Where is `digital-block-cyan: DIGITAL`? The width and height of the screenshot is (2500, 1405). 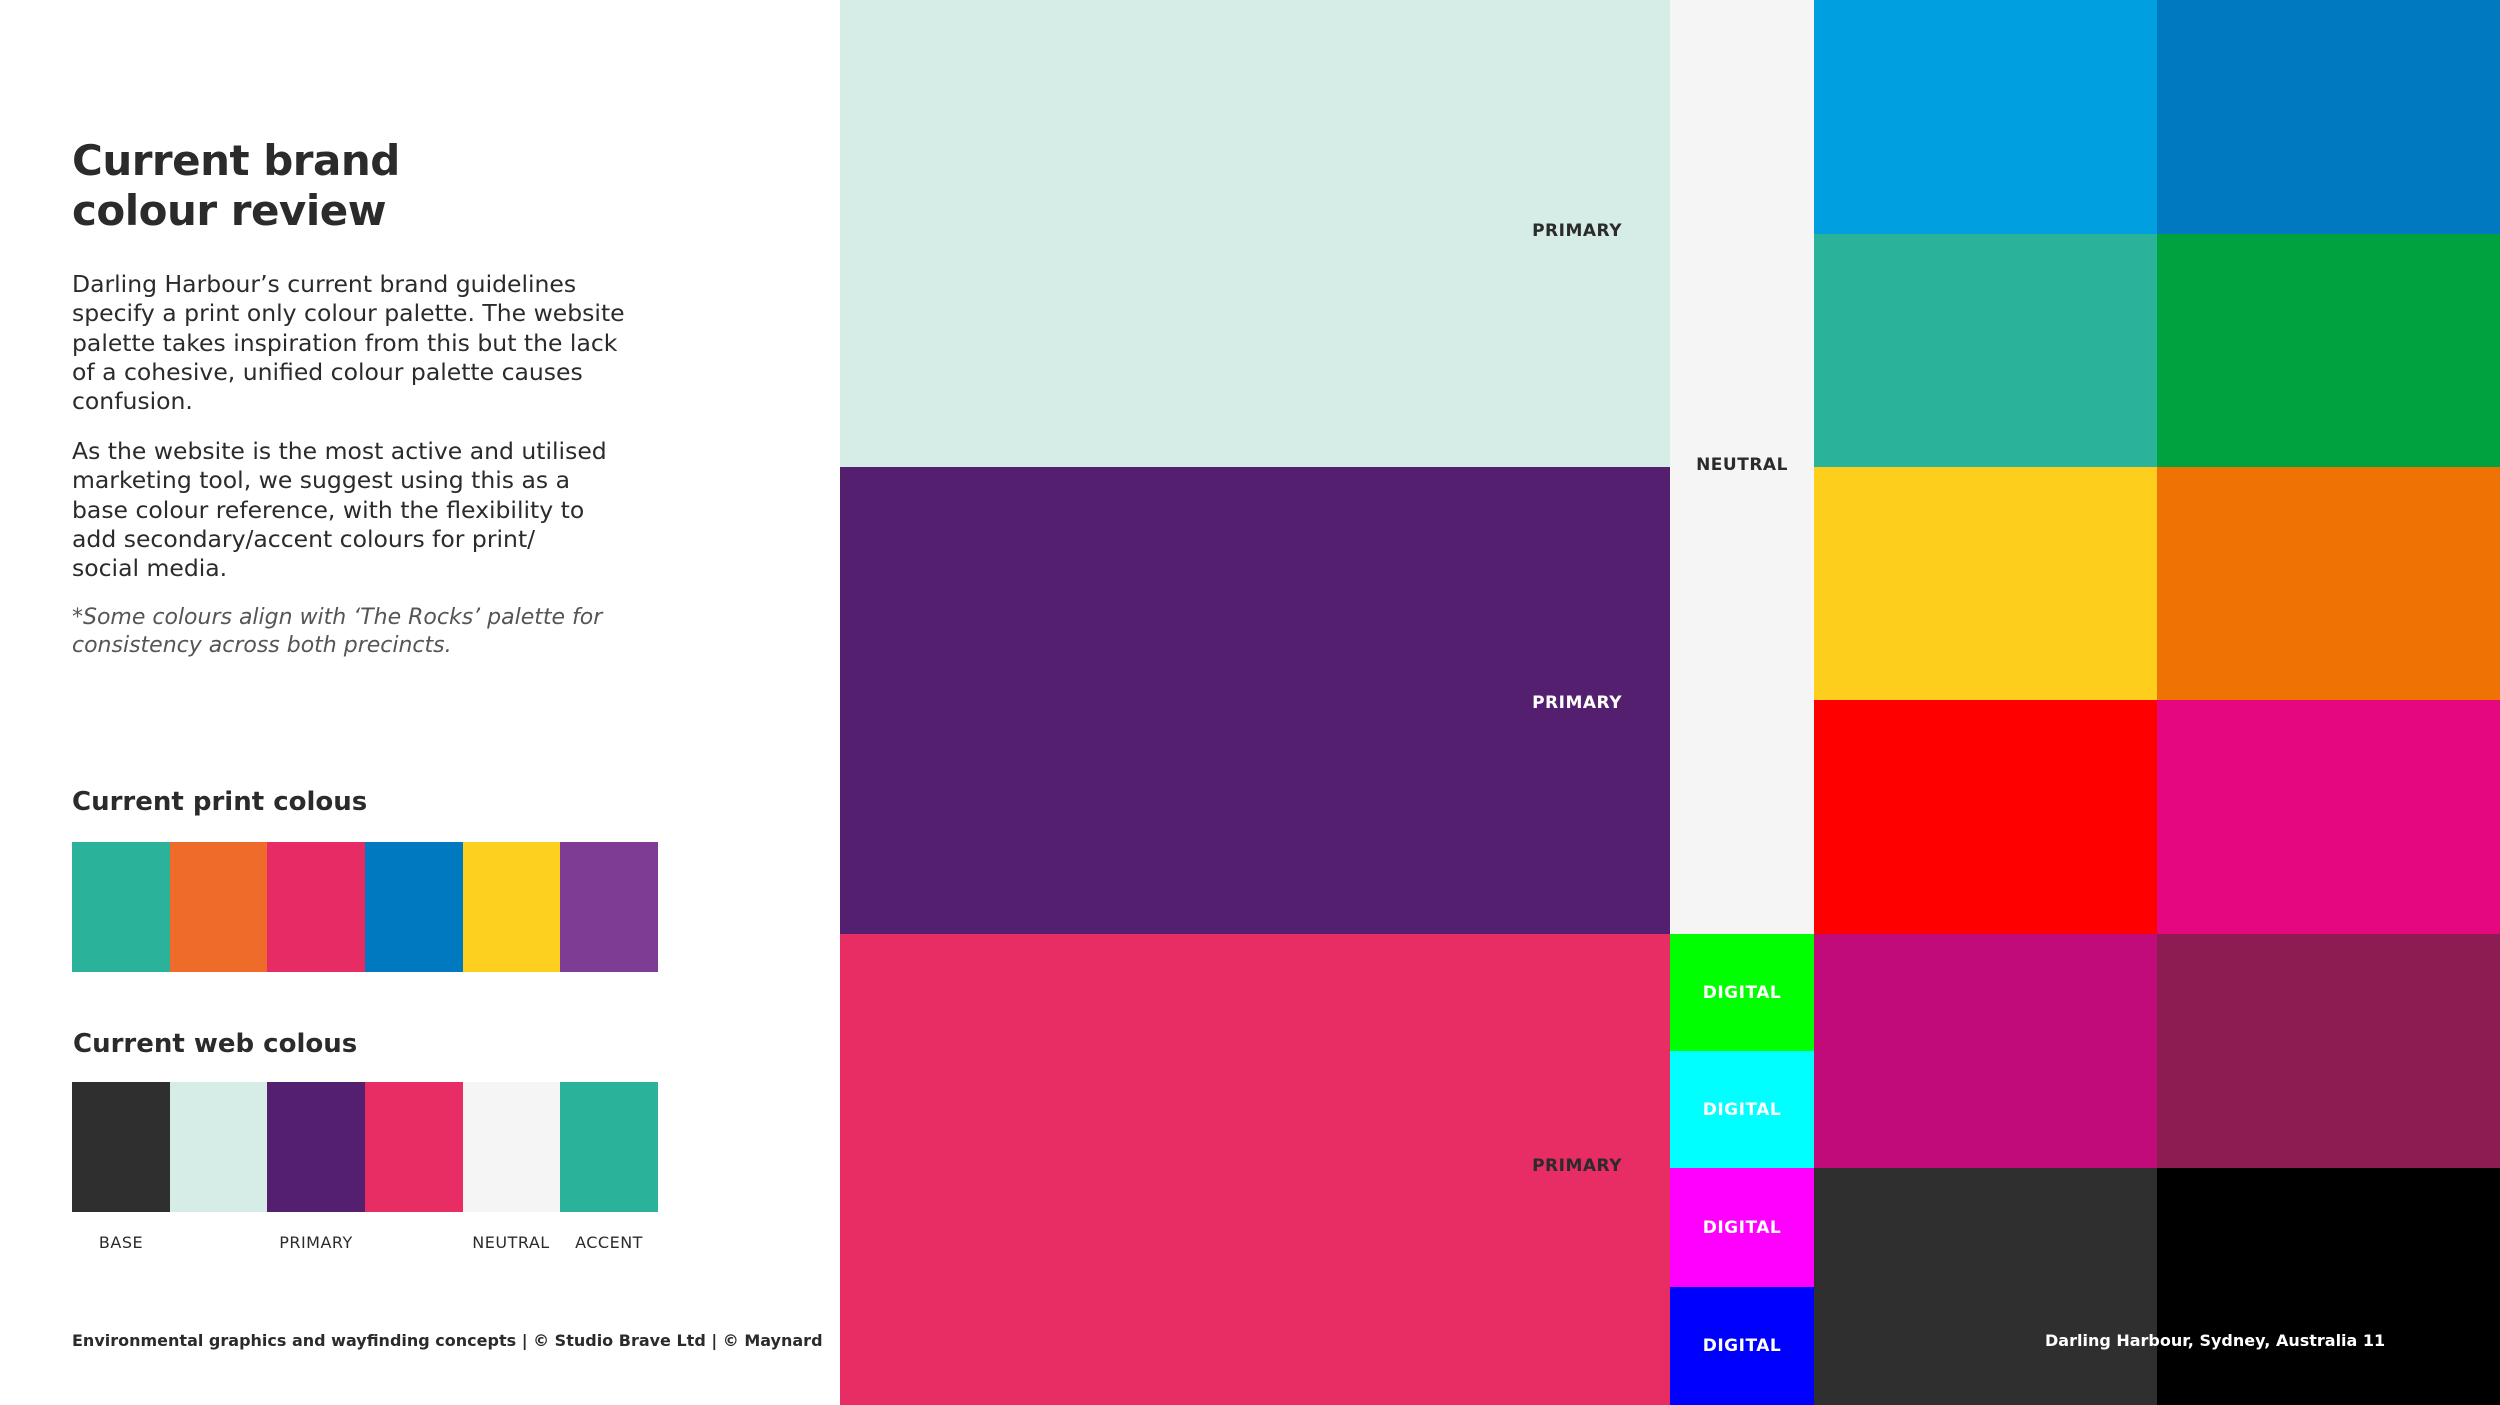
digital-block-cyan: DIGITAL is located at coordinates (1742, 1109).